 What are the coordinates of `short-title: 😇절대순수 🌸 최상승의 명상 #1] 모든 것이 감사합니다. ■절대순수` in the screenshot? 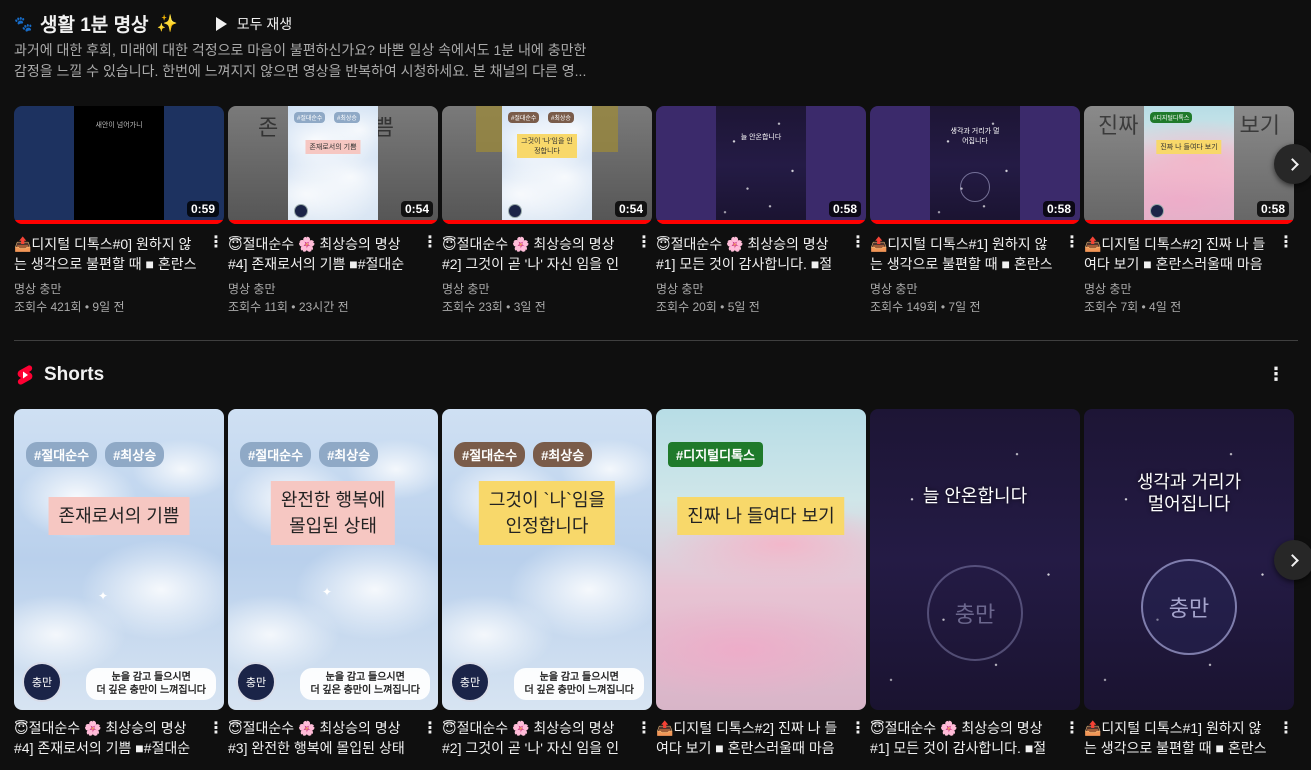 It's located at (964, 738).